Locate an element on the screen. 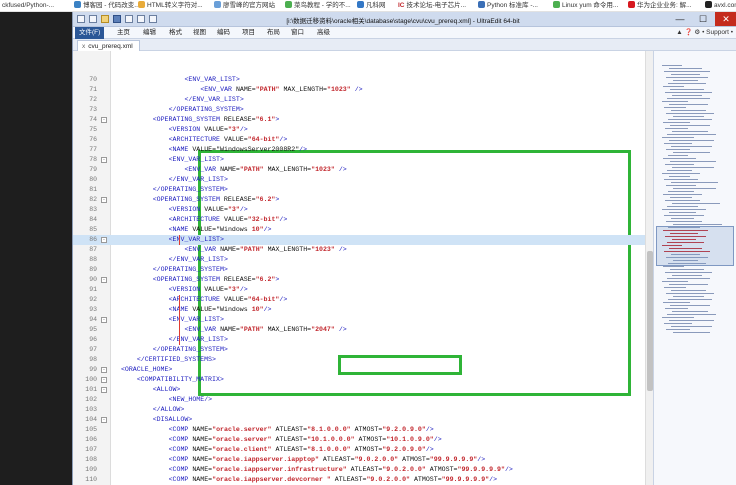 The width and height of the screenshot is (736, 485). code-line: 94- <ENV_VAR_LIST> is located at coordinates (363, 320).